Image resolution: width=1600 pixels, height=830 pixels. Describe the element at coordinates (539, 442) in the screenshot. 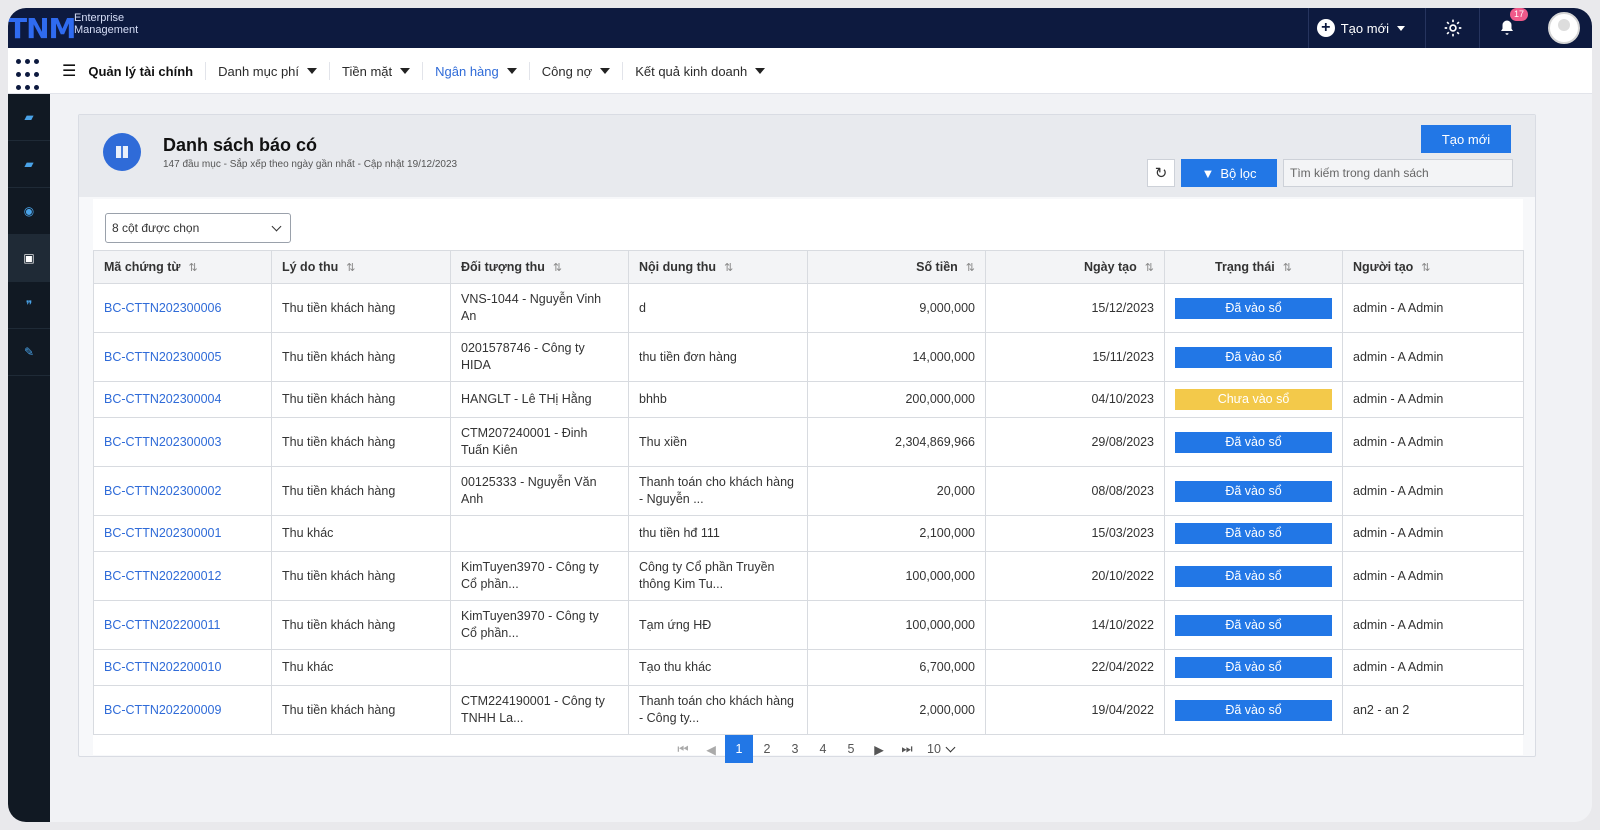

I see `cell-target: CTM207240001 - Đinh Tuấn Kiên` at that location.